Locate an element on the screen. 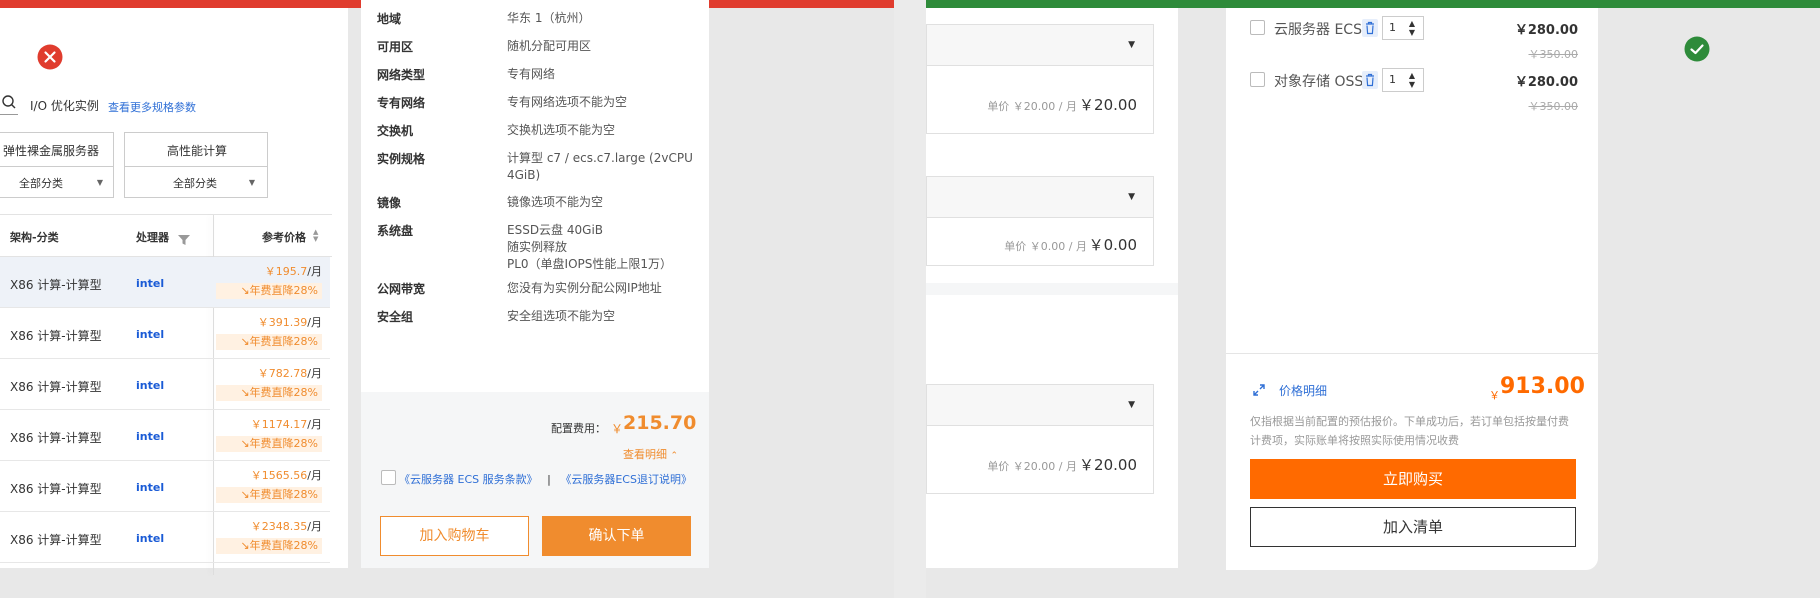 This screenshot has height=598, width=1820. fee-label: 配置费用： is located at coordinates (578, 428).